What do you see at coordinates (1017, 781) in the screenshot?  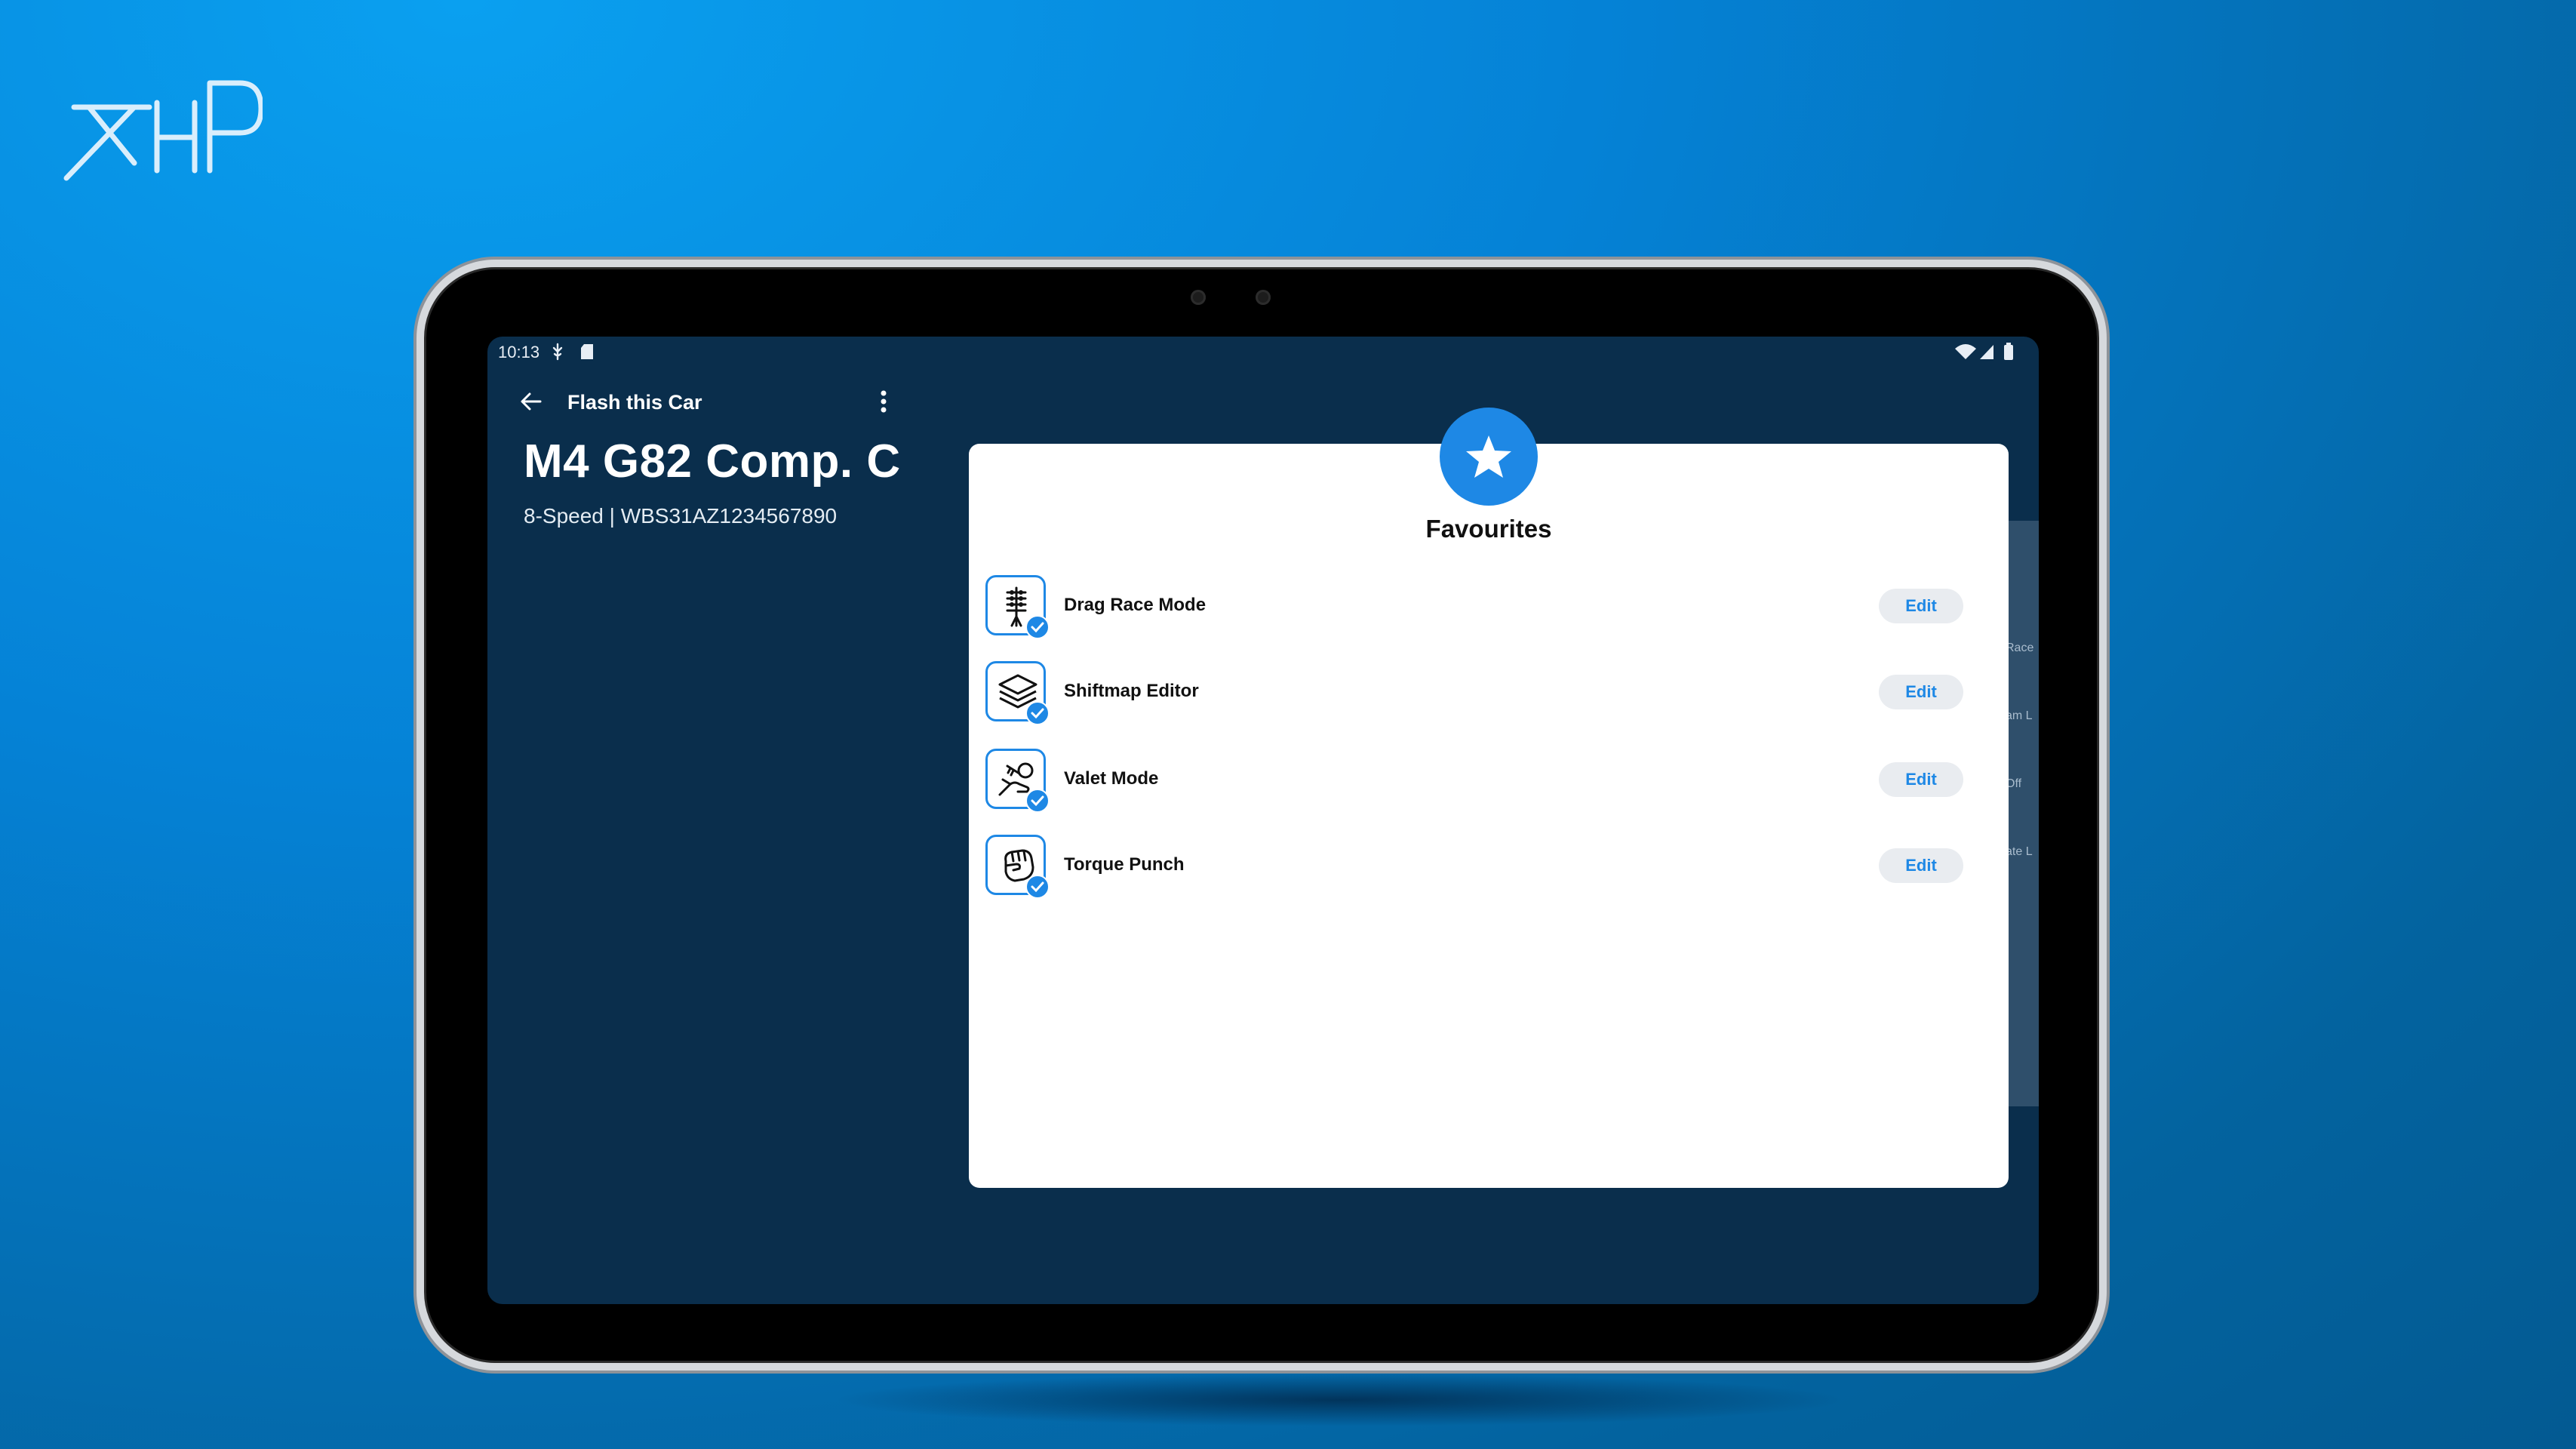 I see `key-hand-icon` at bounding box center [1017, 781].